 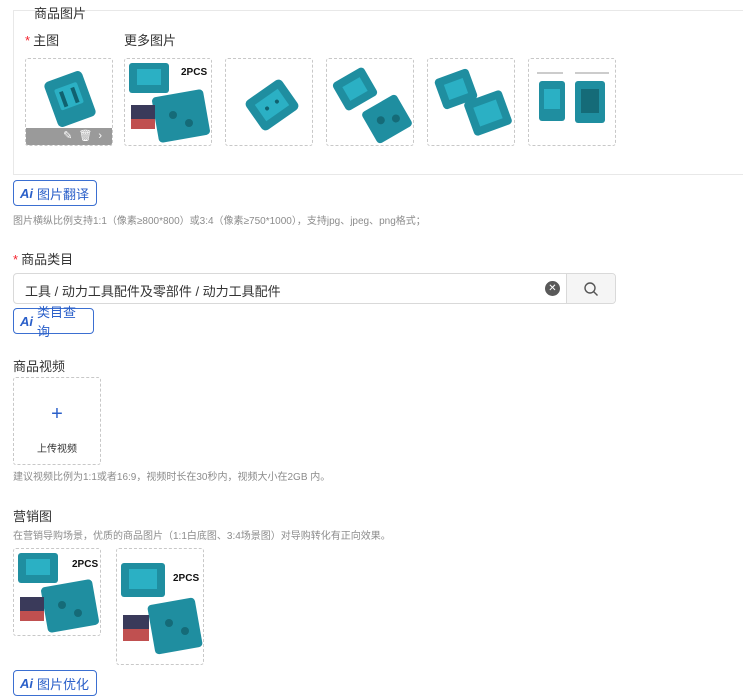 I want to click on category-select: 工具 / 动力工具配件及零部件 / 动力工具配件 ✕, so click(x=314, y=288).